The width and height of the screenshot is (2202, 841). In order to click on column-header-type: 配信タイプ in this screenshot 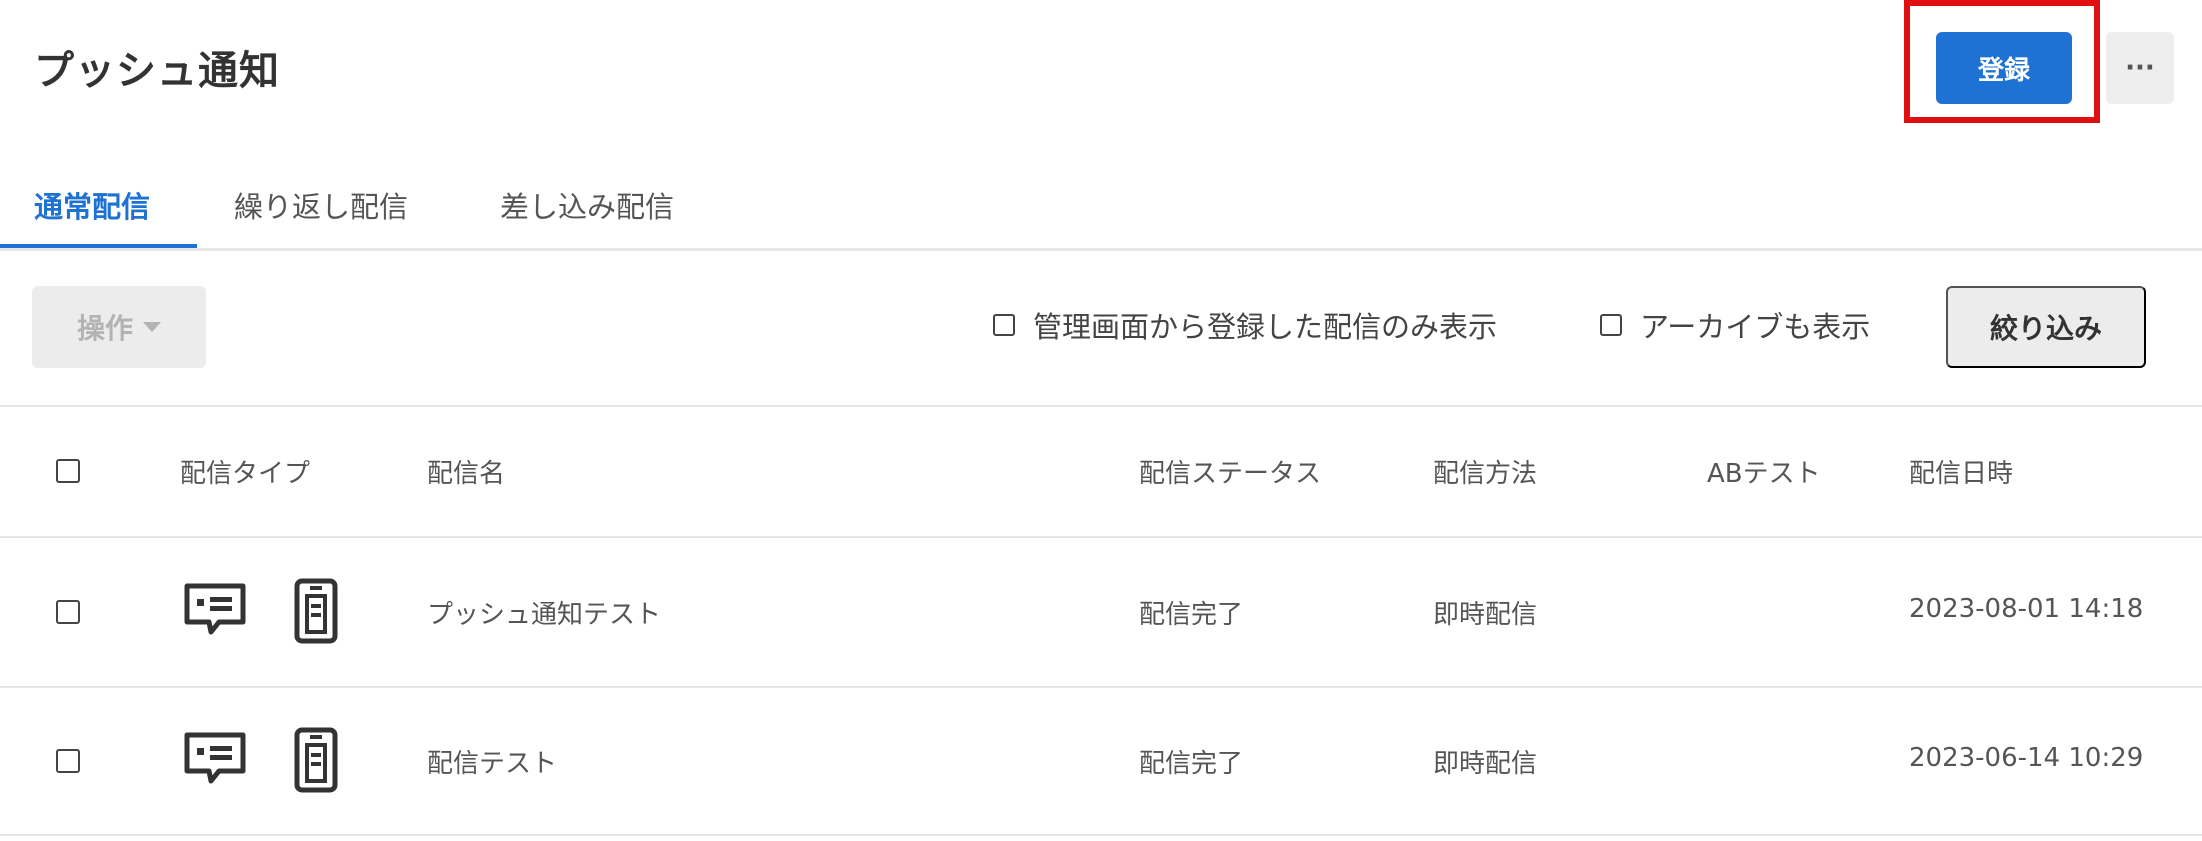, I will do `click(245, 474)`.